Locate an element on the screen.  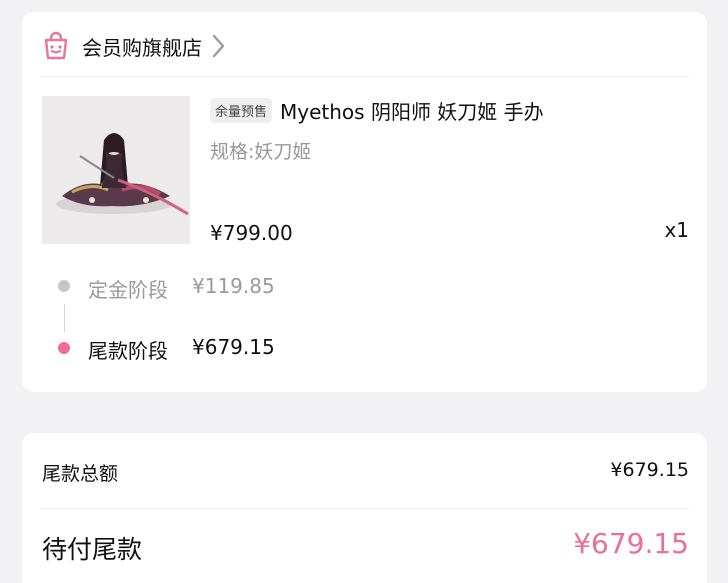
final-total-value: ¥679.15 is located at coordinates (649, 470).